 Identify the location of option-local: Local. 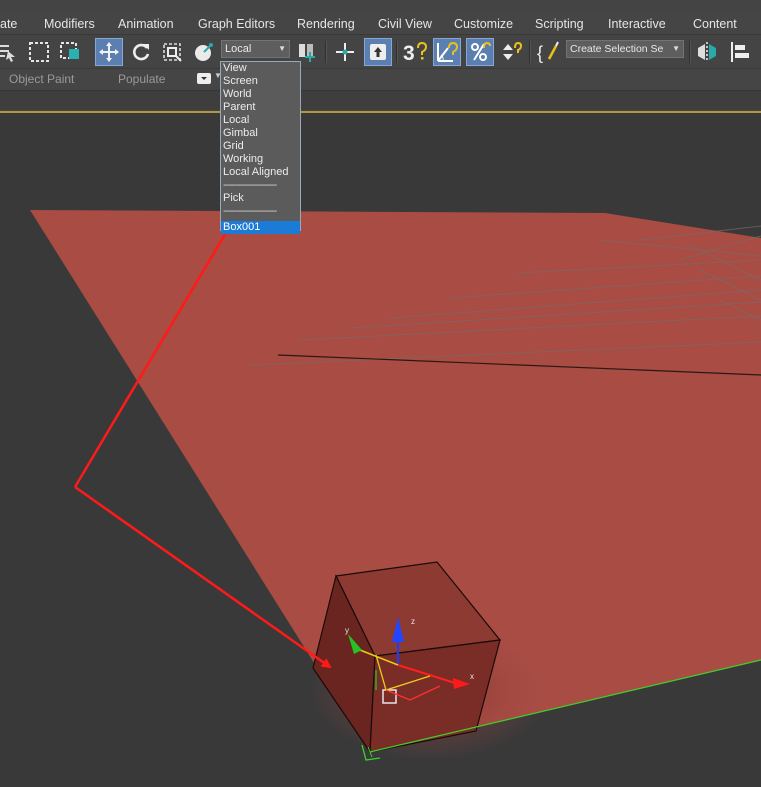
(260, 120).